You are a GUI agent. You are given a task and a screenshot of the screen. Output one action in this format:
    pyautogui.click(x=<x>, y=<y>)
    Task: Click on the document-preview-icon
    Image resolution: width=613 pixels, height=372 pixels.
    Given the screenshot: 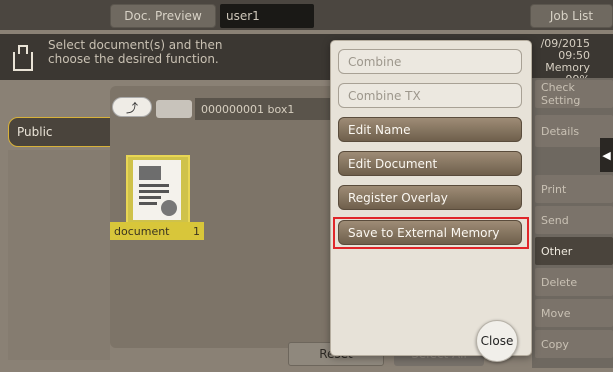 What is the action you would take?
    pyautogui.click(x=157, y=190)
    